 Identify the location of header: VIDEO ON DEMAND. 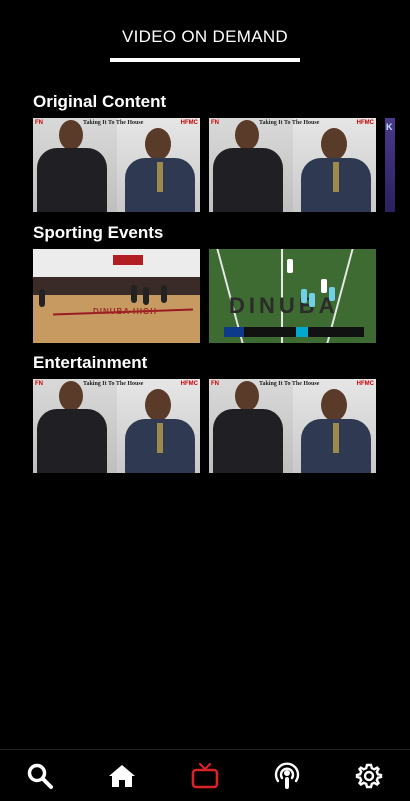
(205, 35).